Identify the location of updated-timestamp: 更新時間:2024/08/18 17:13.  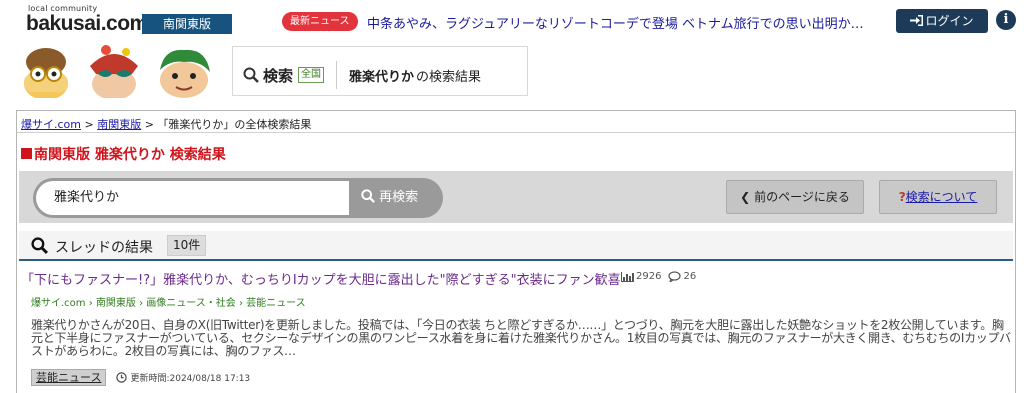
(190, 379).